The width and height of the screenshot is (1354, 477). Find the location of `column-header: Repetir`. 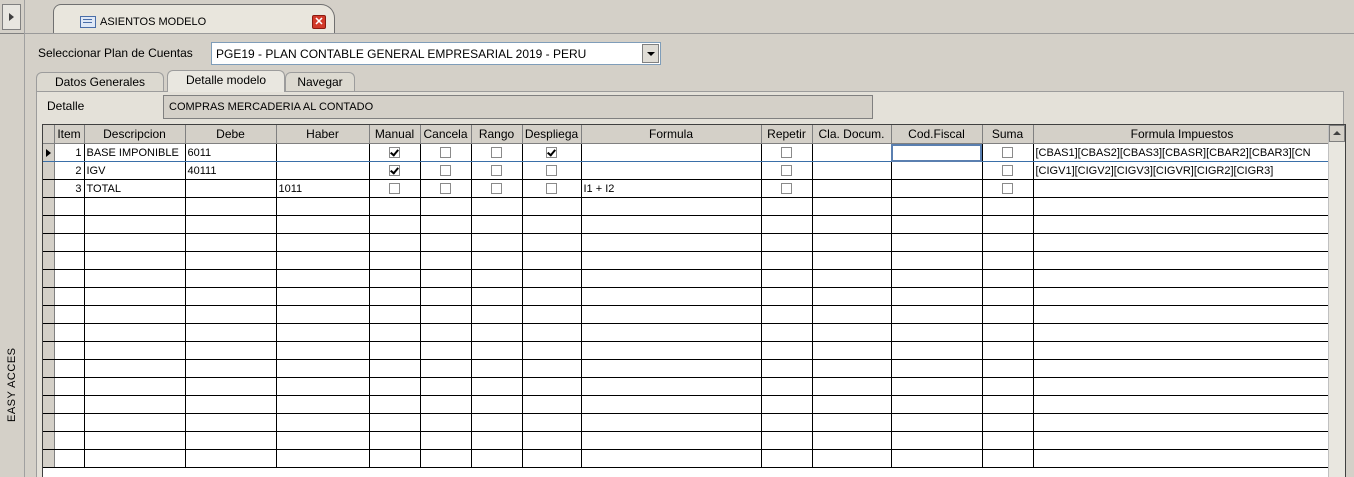

column-header: Repetir is located at coordinates (787, 134).